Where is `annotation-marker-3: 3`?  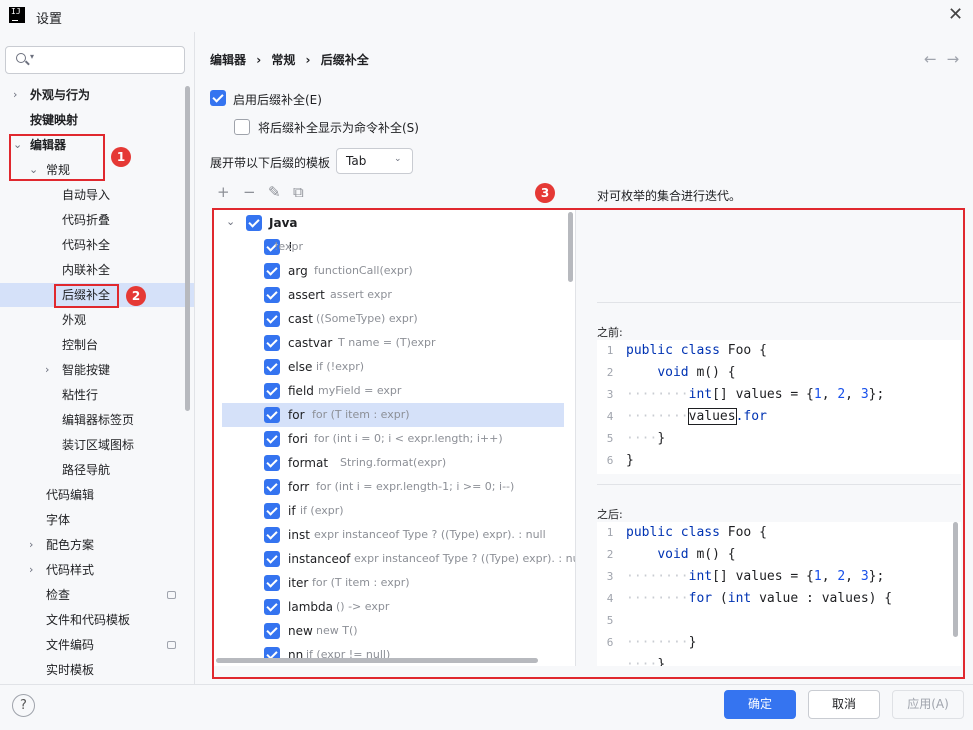 annotation-marker-3: 3 is located at coordinates (545, 193).